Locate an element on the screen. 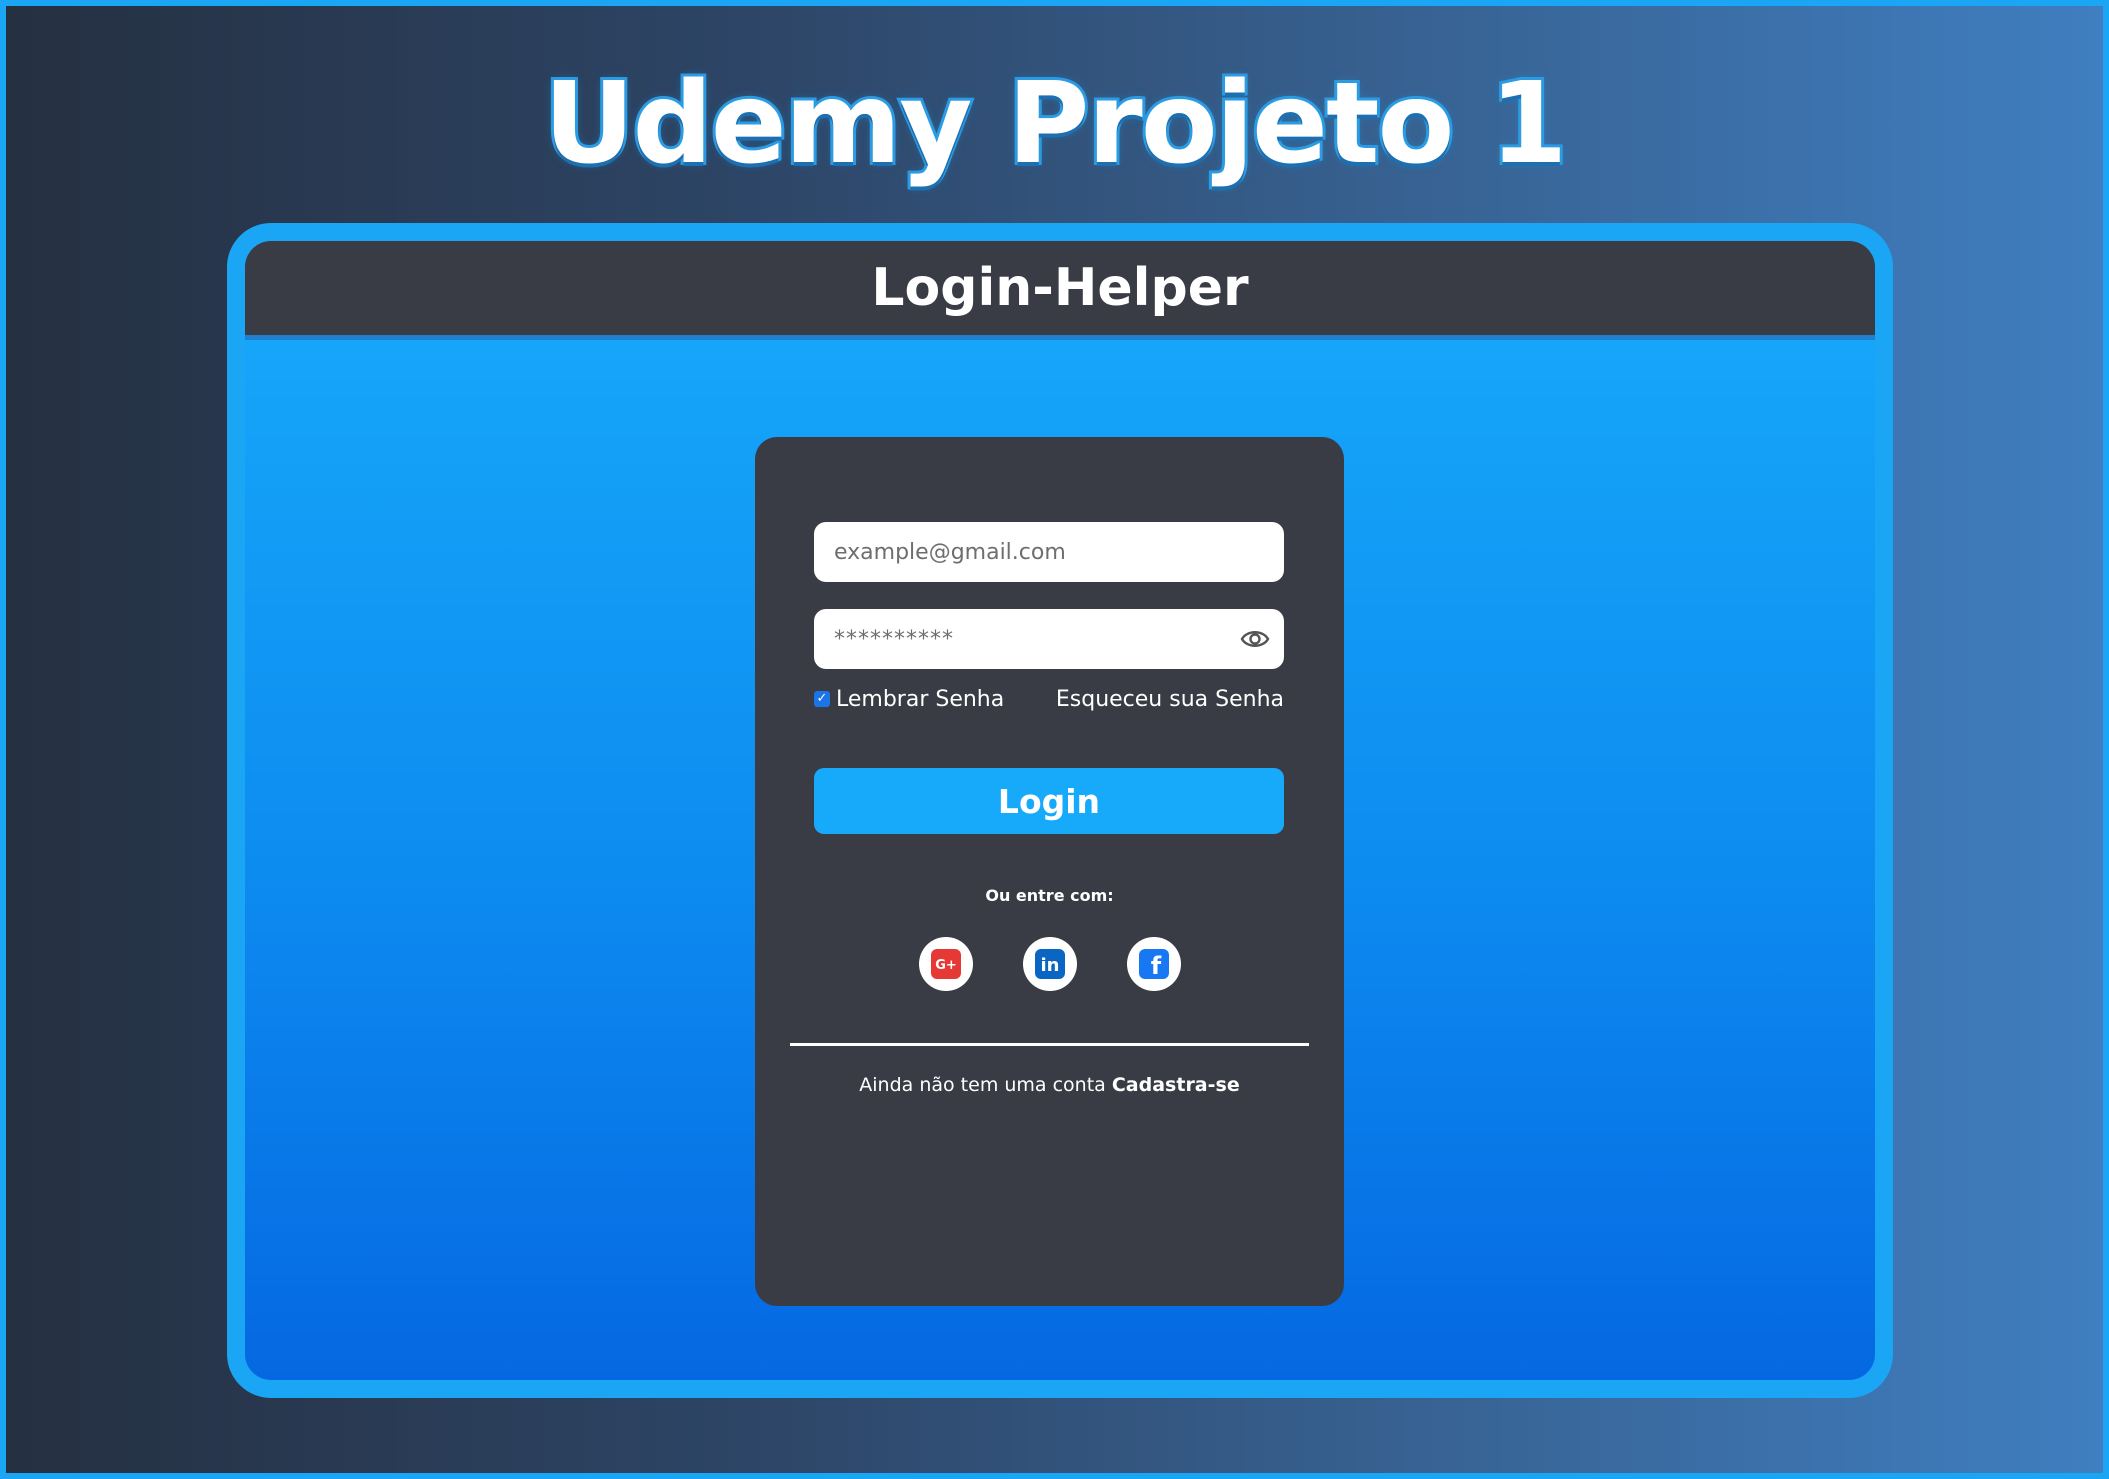 The width and height of the screenshot is (2109, 1479). login-button: Login is located at coordinates (1049, 801).